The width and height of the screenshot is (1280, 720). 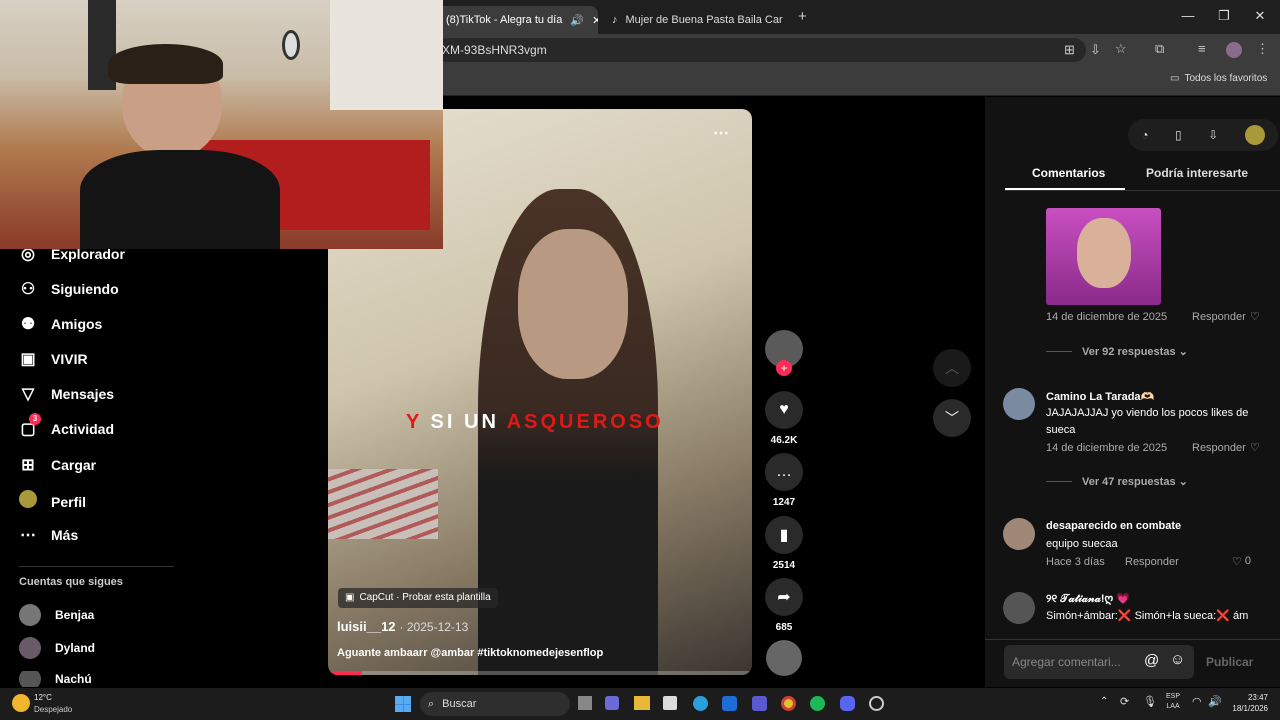 I want to click on tab-second: ♪ Mujer de Buena Pasta Baila Car ✕, so click(x=697, y=20).